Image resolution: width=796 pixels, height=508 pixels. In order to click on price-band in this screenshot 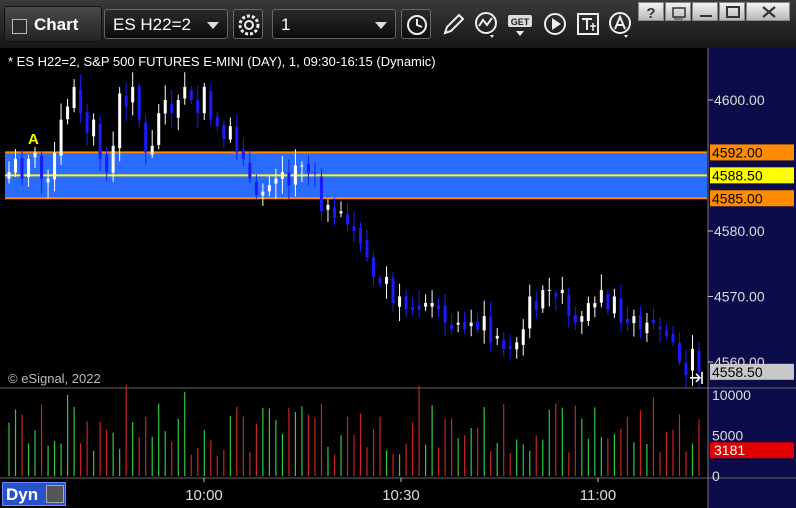, I will do `click(356, 175)`.